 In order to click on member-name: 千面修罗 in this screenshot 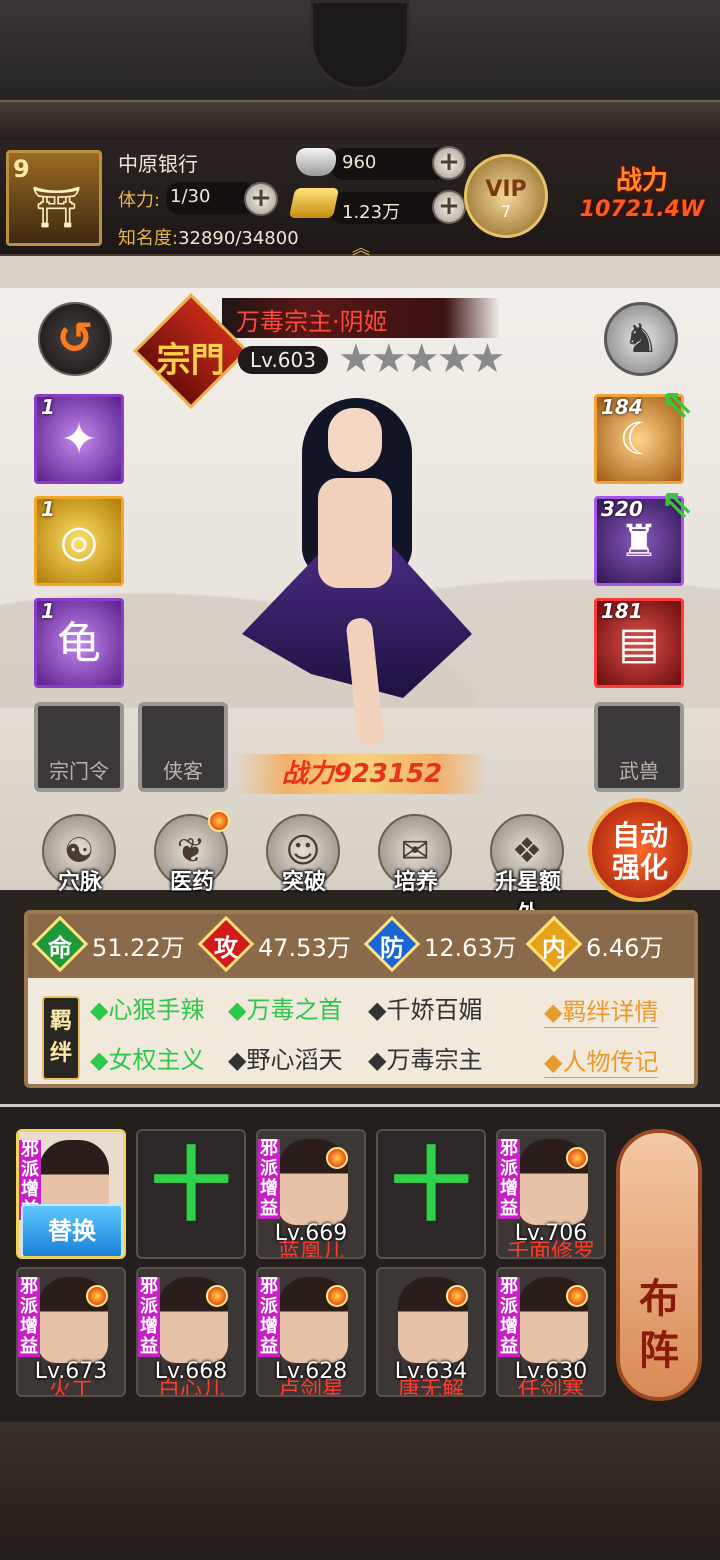, I will do `click(550, 1249)`.